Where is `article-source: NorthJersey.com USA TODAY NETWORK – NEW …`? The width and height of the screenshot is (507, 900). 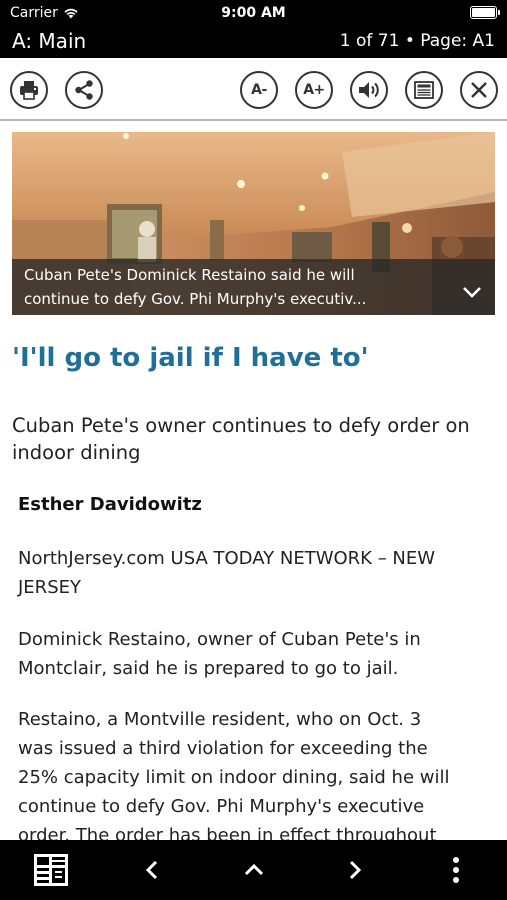 article-source: NorthJersey.com USA TODAY NETWORK – NEW … is located at coordinates (227, 573).